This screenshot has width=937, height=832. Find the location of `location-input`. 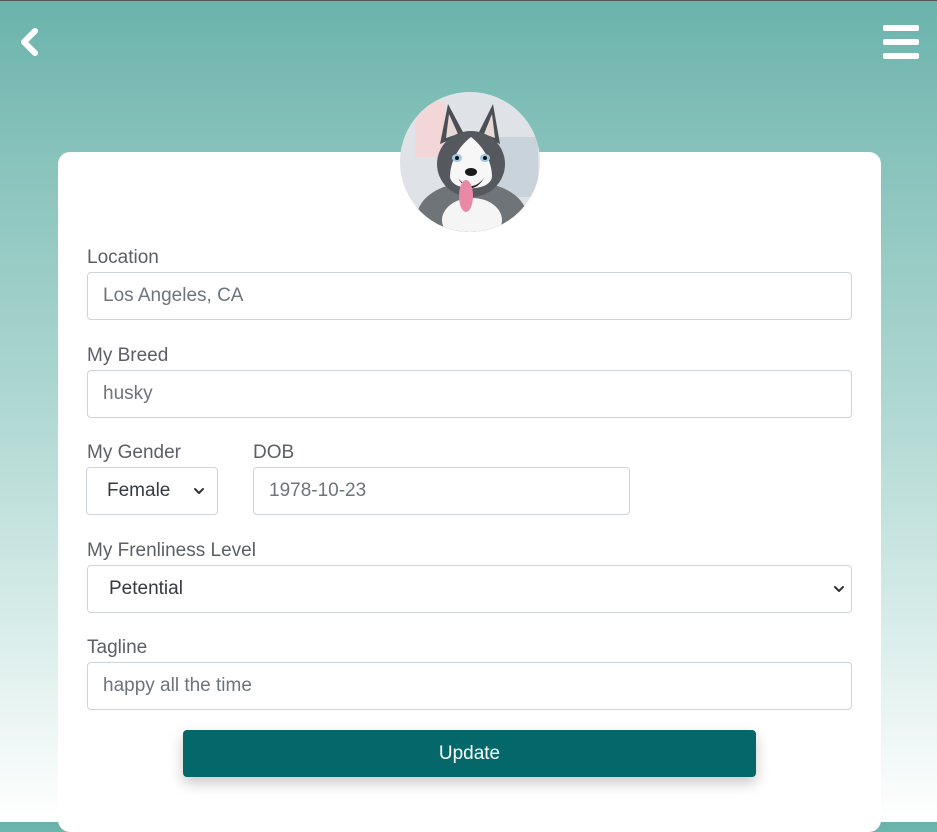

location-input is located at coordinates (469, 296).